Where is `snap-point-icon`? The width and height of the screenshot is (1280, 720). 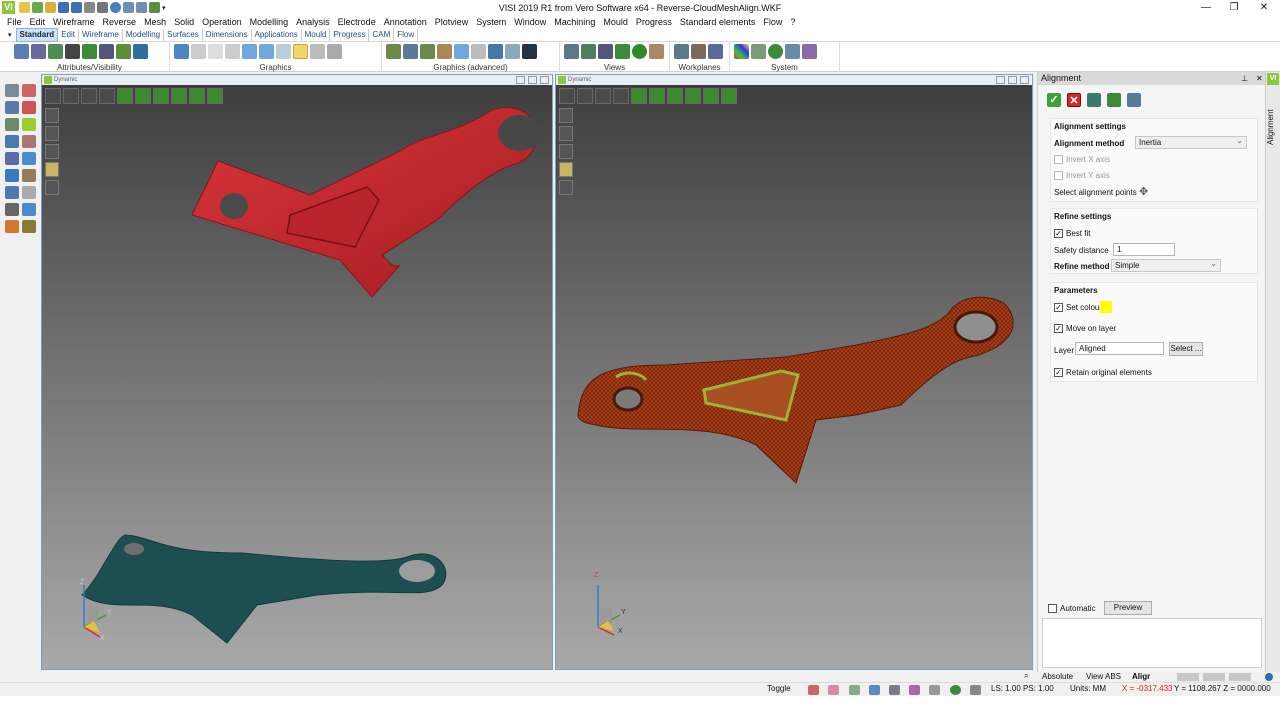
snap-point-icon is located at coordinates (833, 690).